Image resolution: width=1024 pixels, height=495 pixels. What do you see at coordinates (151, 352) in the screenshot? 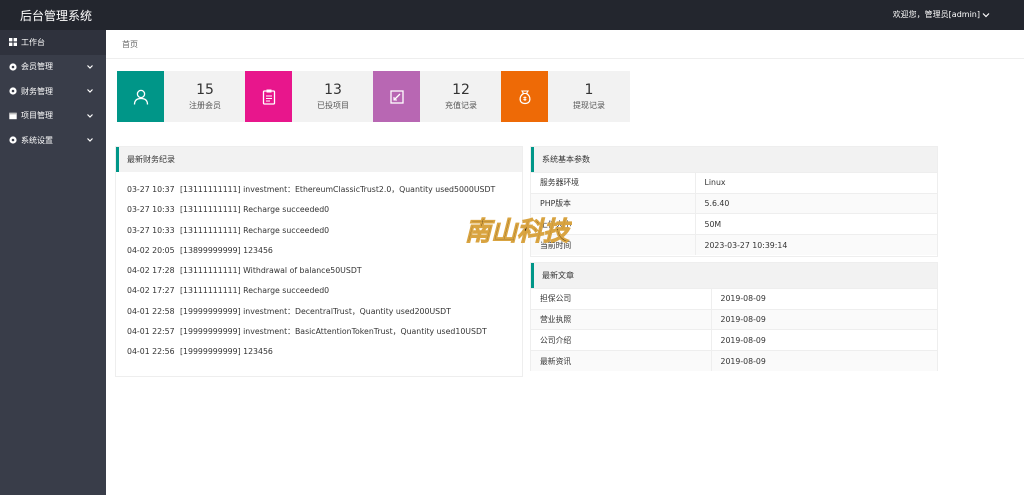
I see `finance-row-time: 04-01 22:56` at bounding box center [151, 352].